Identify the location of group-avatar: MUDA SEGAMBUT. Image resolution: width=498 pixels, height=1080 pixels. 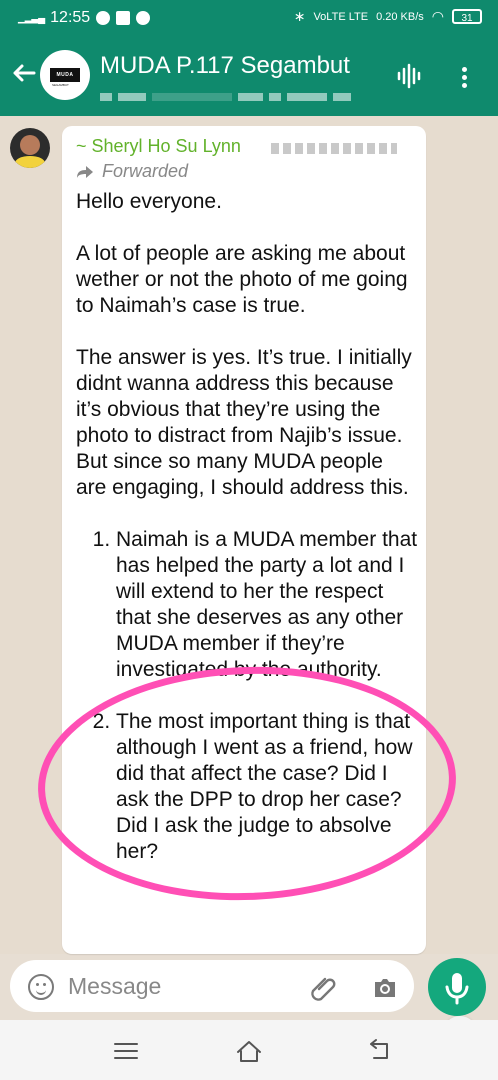
(65, 75).